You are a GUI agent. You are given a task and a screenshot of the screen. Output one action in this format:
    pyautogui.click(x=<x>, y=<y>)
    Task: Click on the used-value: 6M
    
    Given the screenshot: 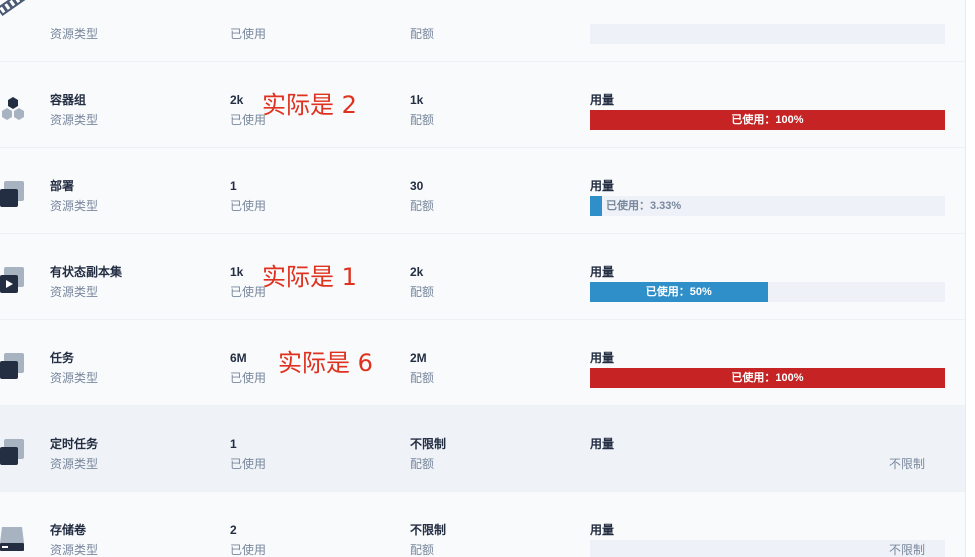 What is the action you would take?
    pyautogui.click(x=238, y=358)
    